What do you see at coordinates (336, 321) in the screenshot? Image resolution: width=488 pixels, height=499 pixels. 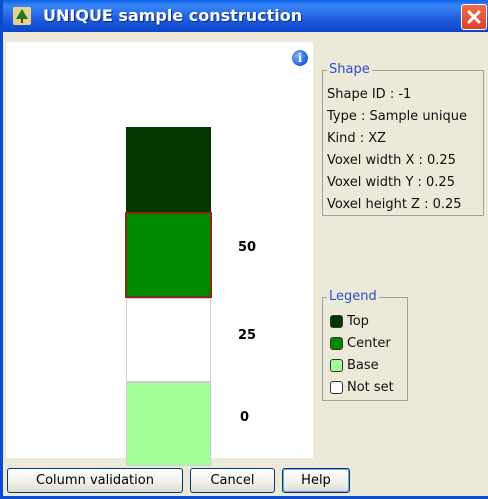 I see `legend-swatch-top` at bounding box center [336, 321].